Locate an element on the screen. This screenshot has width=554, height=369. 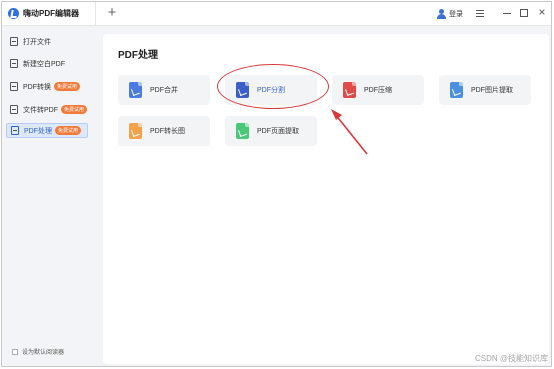
sidebar-item-label: 文件转PDF is located at coordinates (40, 110).